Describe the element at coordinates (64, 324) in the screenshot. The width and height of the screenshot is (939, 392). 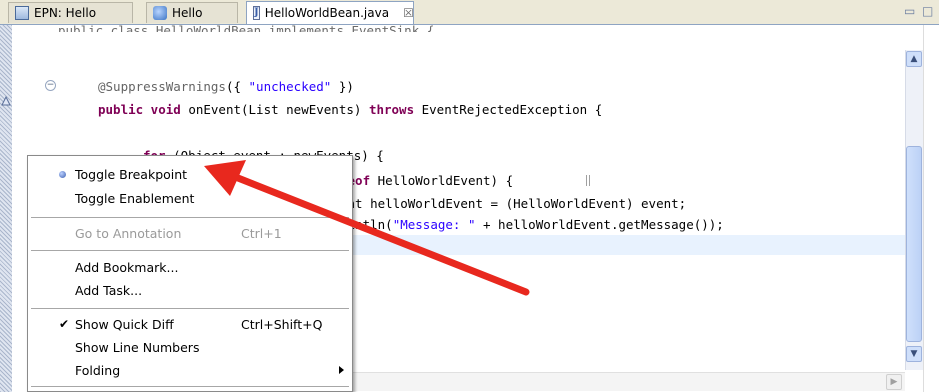
I see `checkmark-icon: ✔` at that location.